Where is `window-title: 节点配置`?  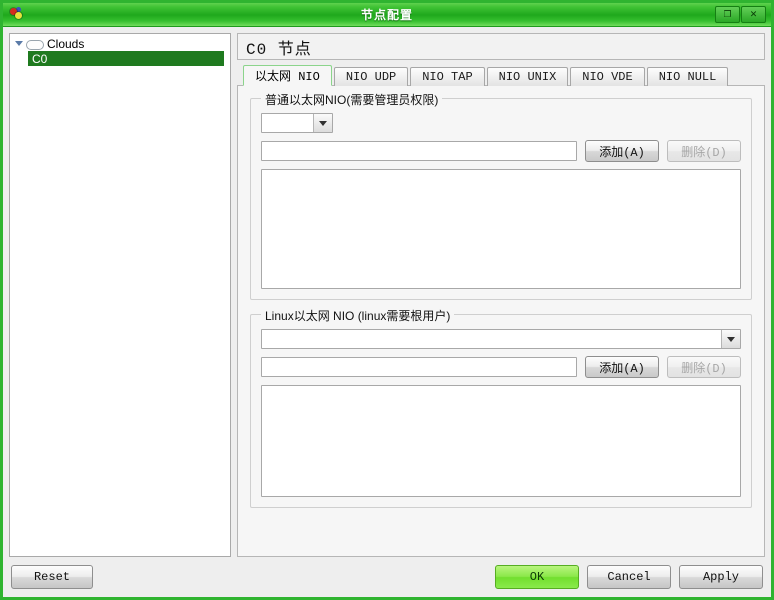
window-title: 节点配置 is located at coordinates (386, 15).